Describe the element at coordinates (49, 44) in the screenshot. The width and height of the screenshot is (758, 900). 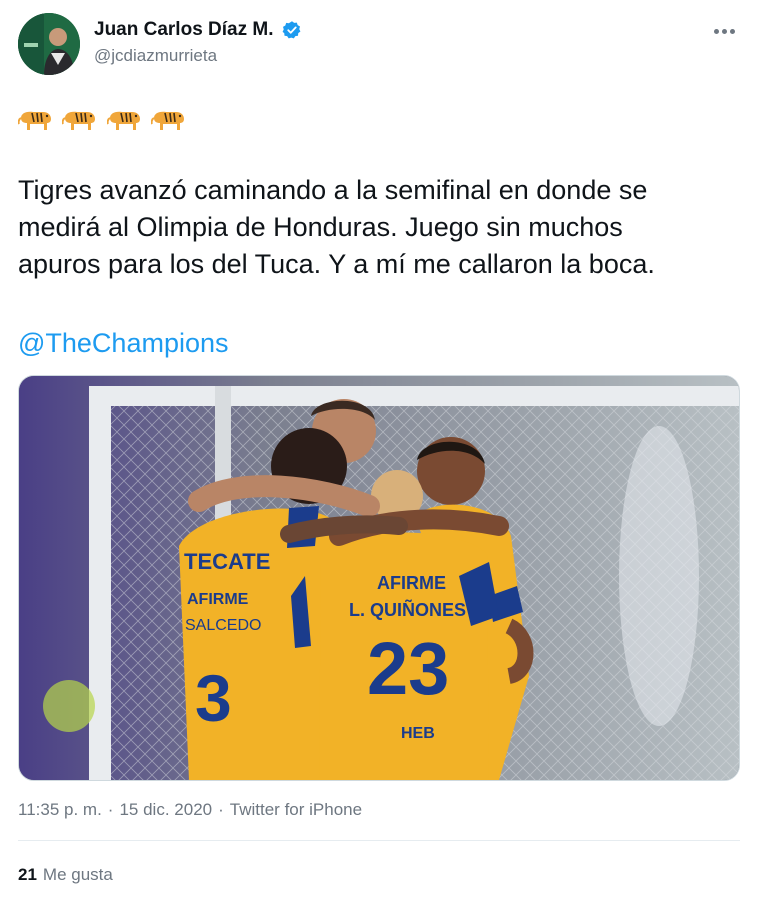
I see `avatar` at that location.